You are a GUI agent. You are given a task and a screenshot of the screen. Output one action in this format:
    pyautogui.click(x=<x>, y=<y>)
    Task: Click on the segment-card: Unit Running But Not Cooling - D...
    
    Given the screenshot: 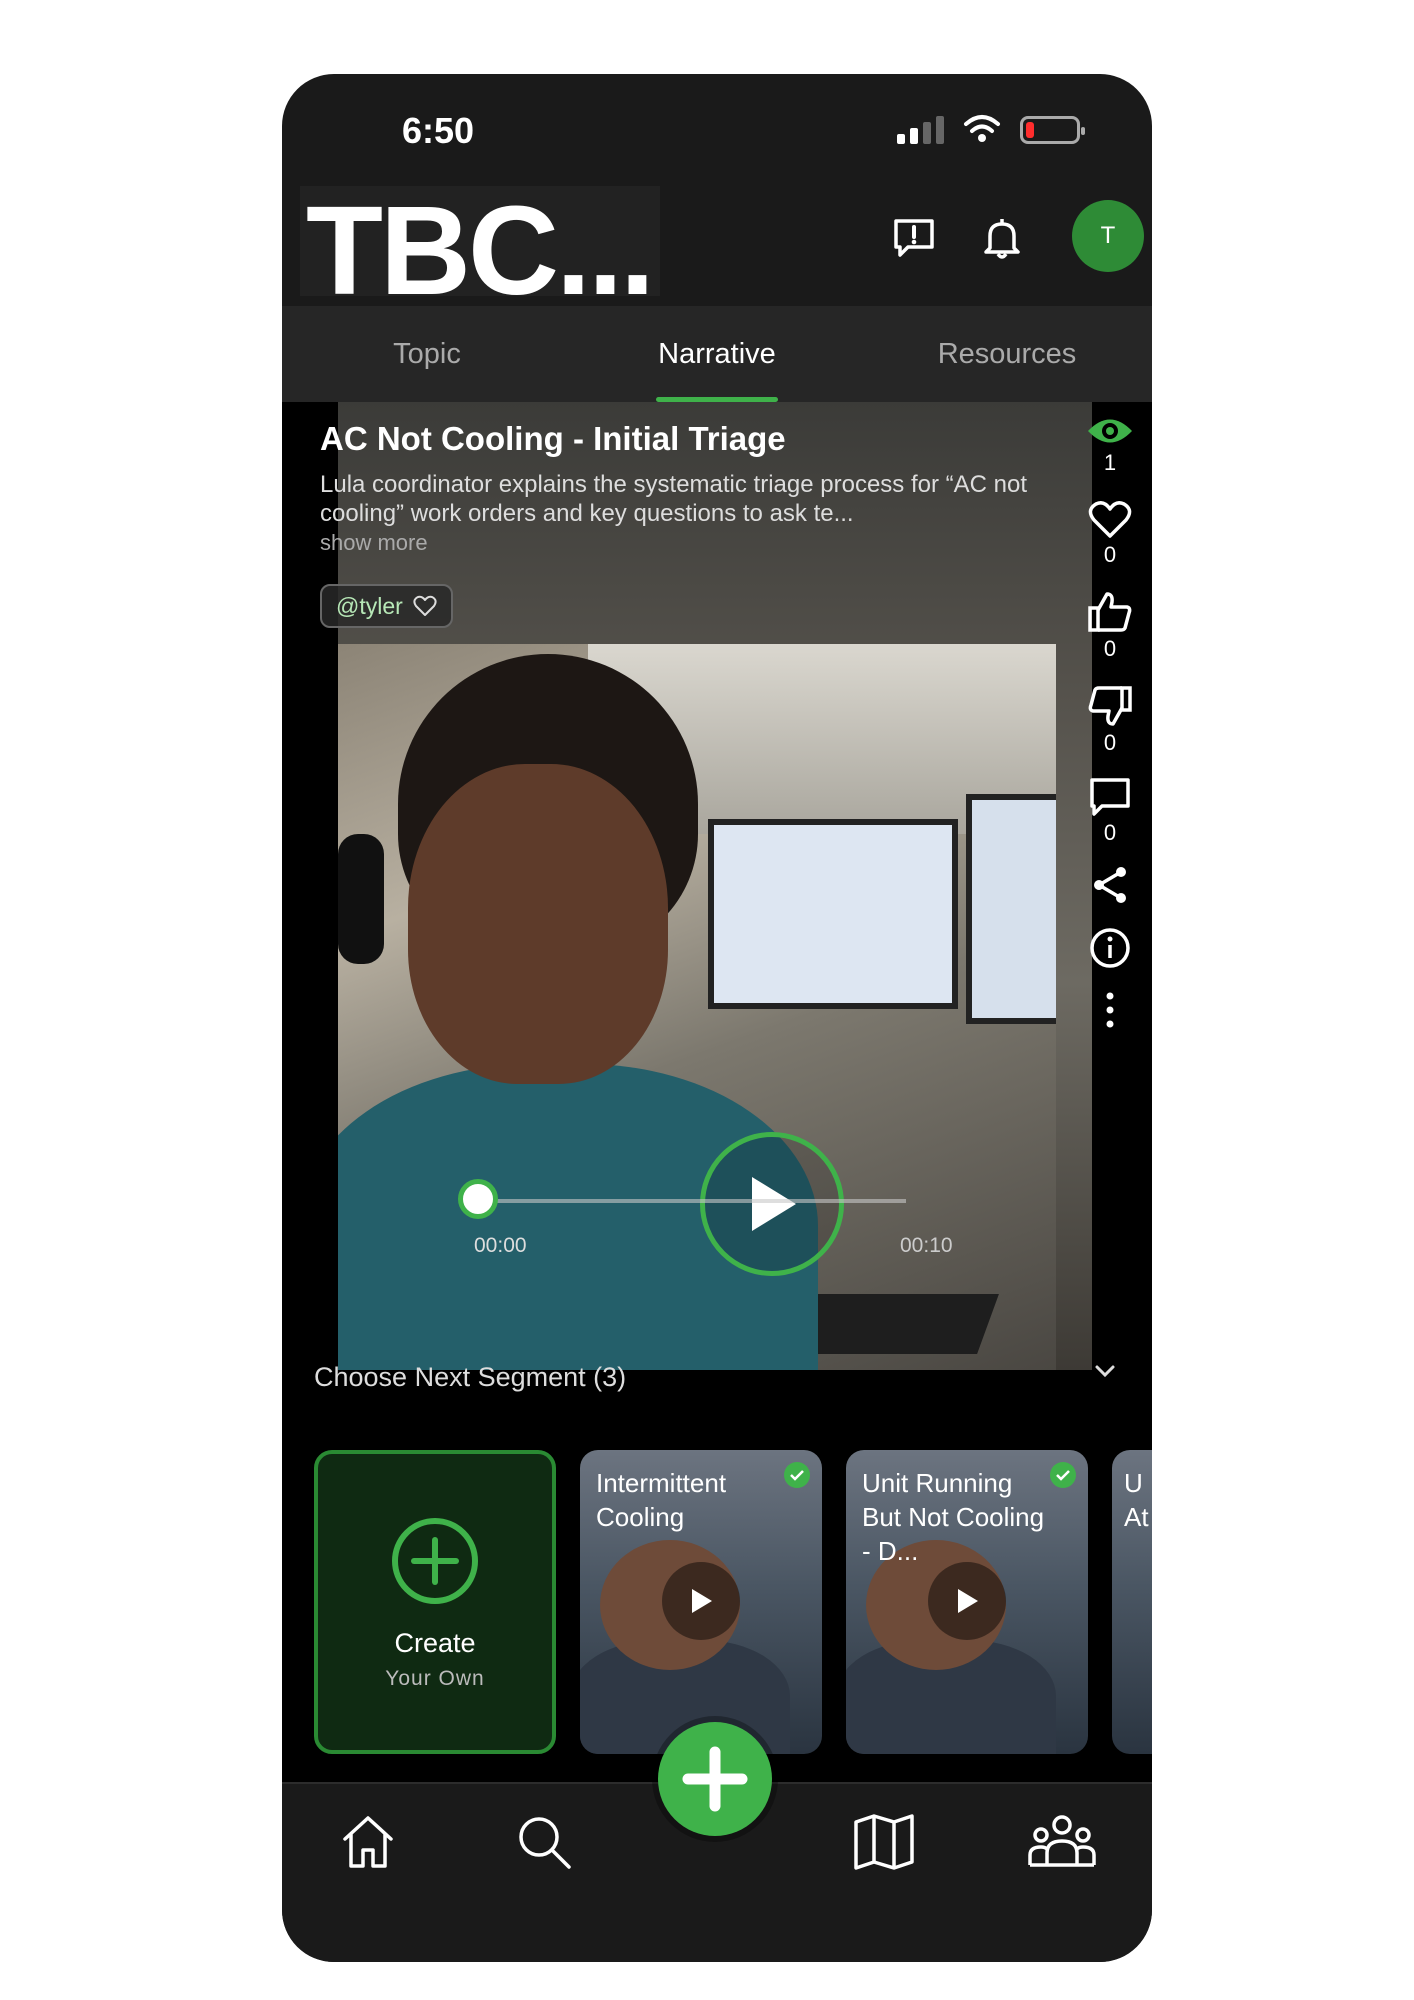 What is the action you would take?
    pyautogui.click(x=967, y=1602)
    